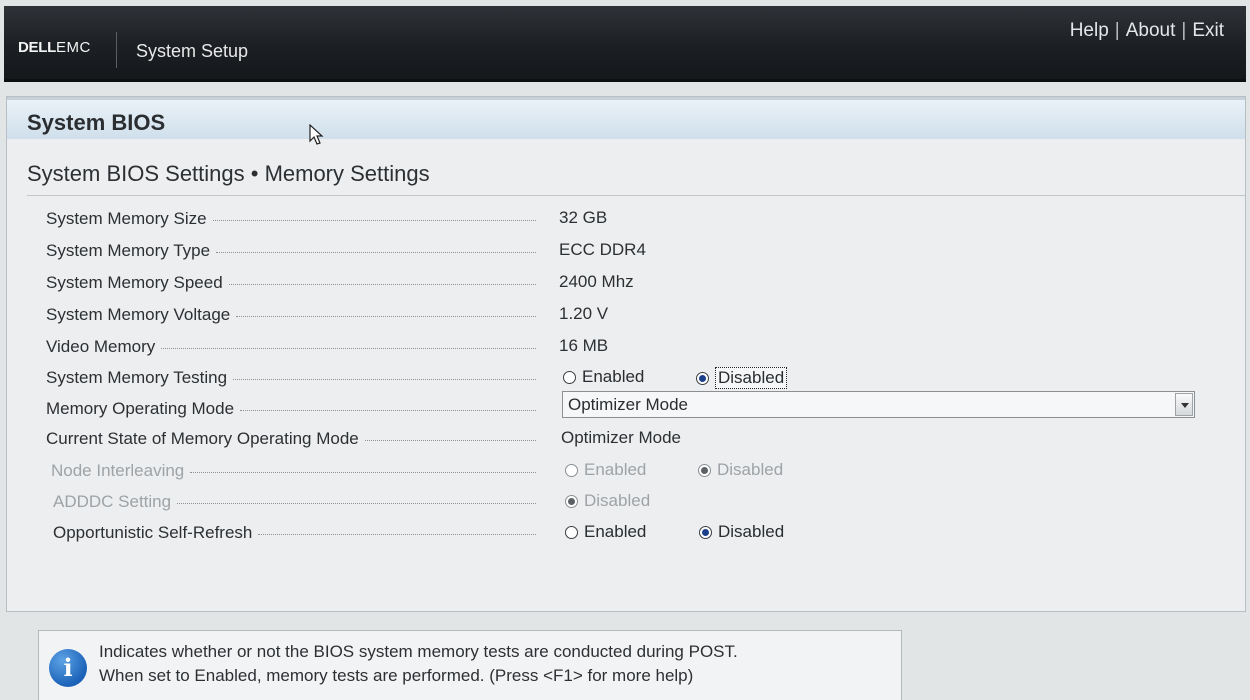 The height and width of the screenshot is (700, 1250). I want to click on setting-label: System Memory Voltage, so click(138, 314).